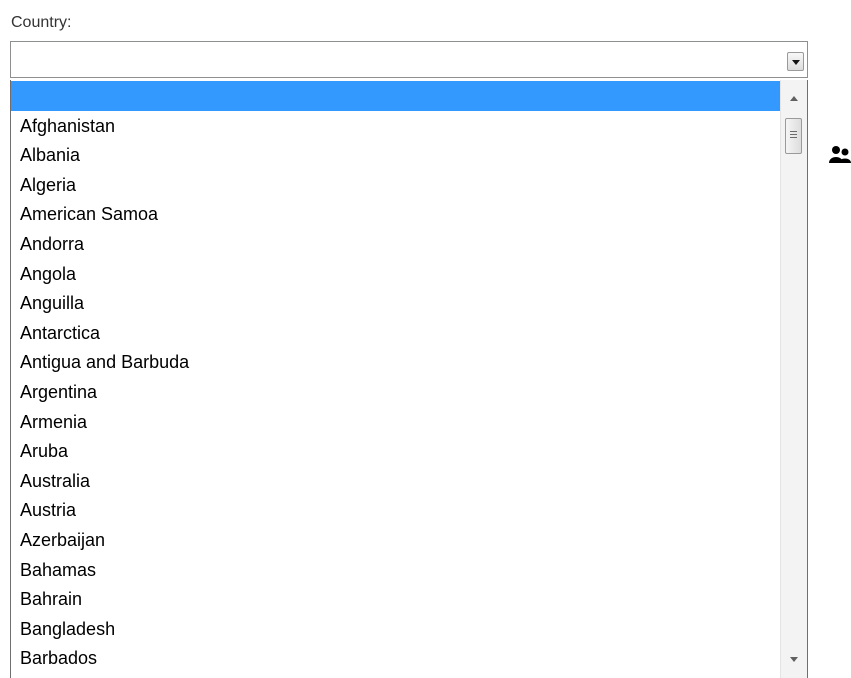 Image resolution: width=851 pixels, height=678 pixels. What do you see at coordinates (395, 244) in the screenshot?
I see `country-option: Andorra` at bounding box center [395, 244].